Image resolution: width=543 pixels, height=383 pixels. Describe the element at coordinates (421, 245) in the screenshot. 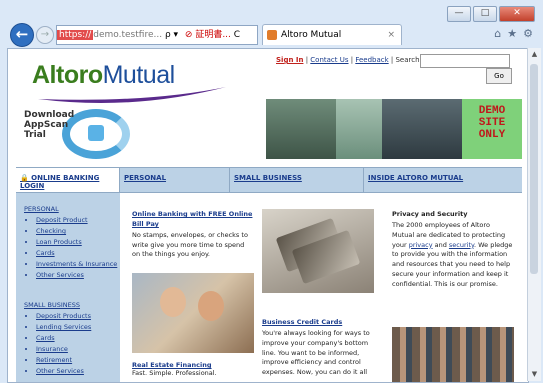

I see `privacy-link: privacy` at that location.